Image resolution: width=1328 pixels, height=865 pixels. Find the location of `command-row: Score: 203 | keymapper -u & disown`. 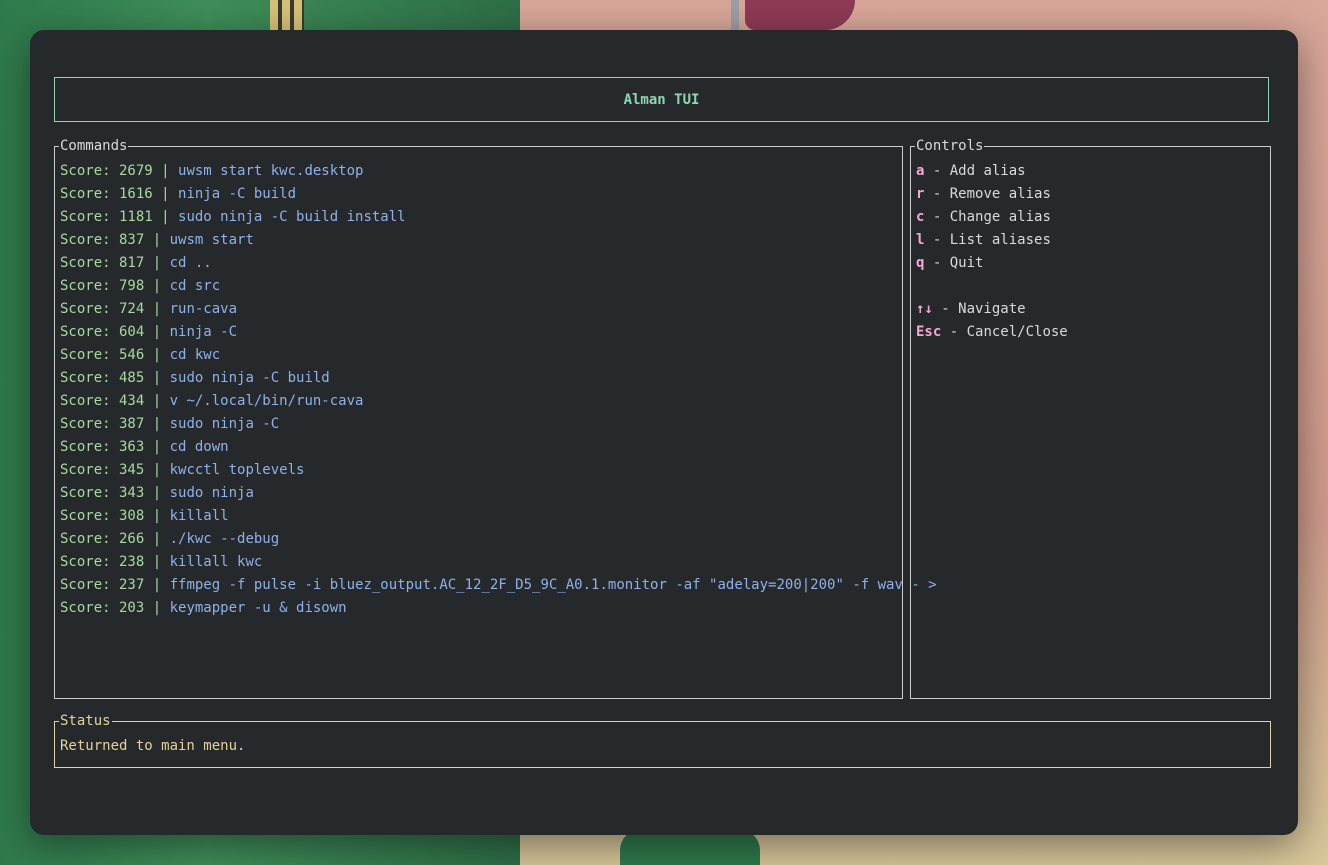

command-row: Score: 203 | keymapper -u & disown is located at coordinates (498, 608).